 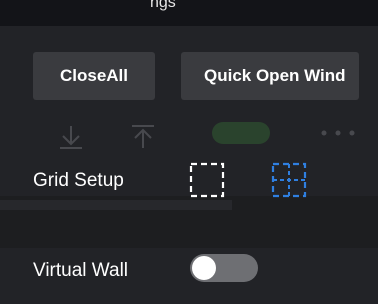 What do you see at coordinates (338, 133) in the screenshot?
I see `more-icon` at bounding box center [338, 133].